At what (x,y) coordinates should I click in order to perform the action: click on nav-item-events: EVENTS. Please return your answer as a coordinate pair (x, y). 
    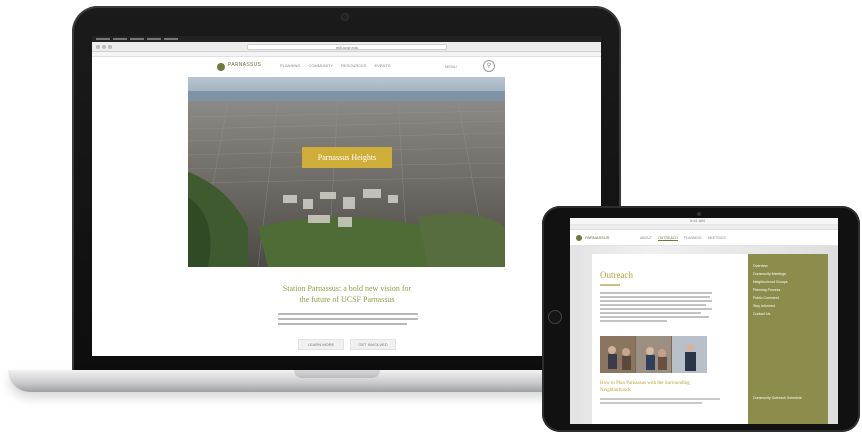
    Looking at the image, I should click on (382, 65).